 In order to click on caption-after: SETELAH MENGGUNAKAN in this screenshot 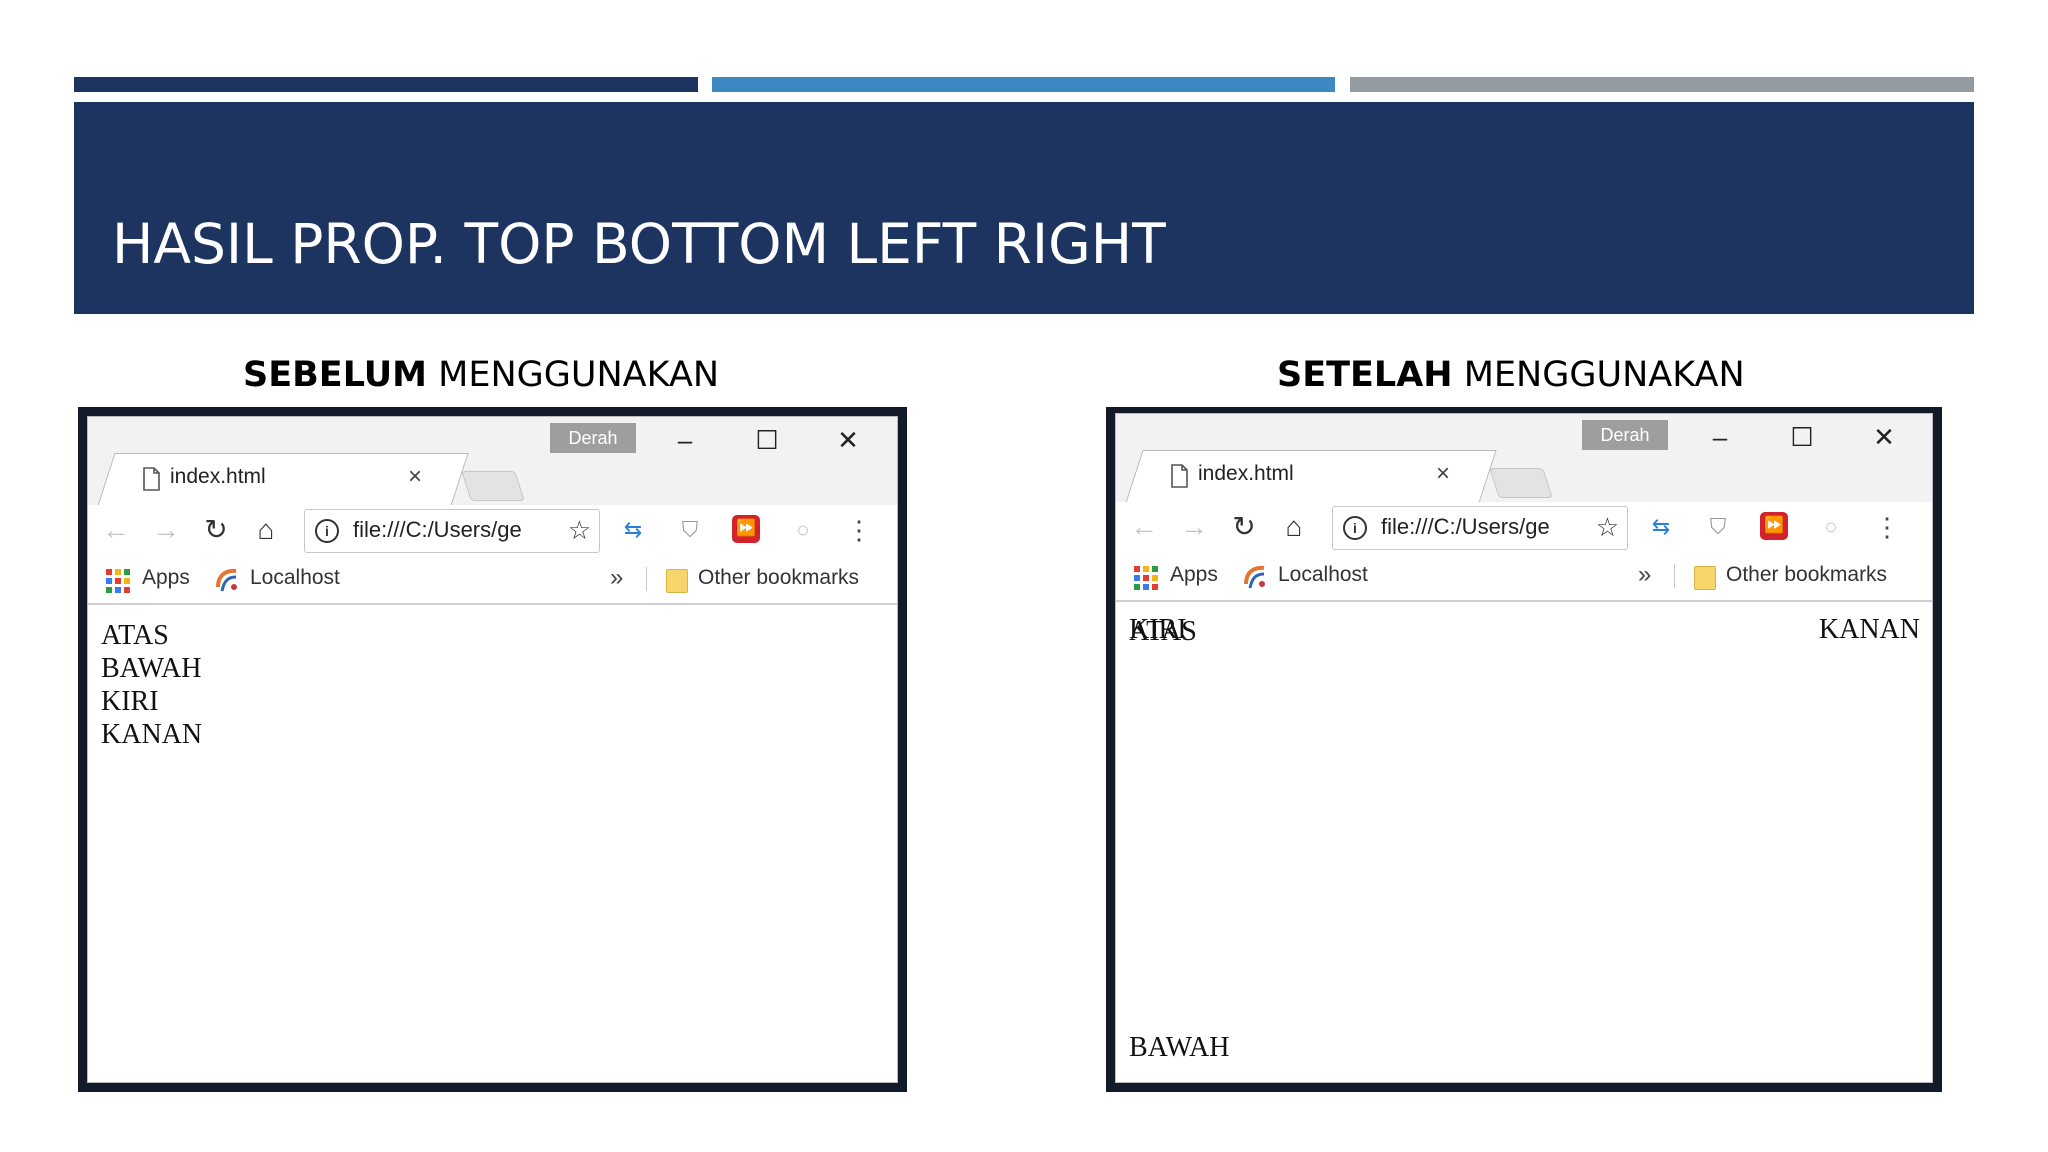, I will do `click(1511, 375)`.